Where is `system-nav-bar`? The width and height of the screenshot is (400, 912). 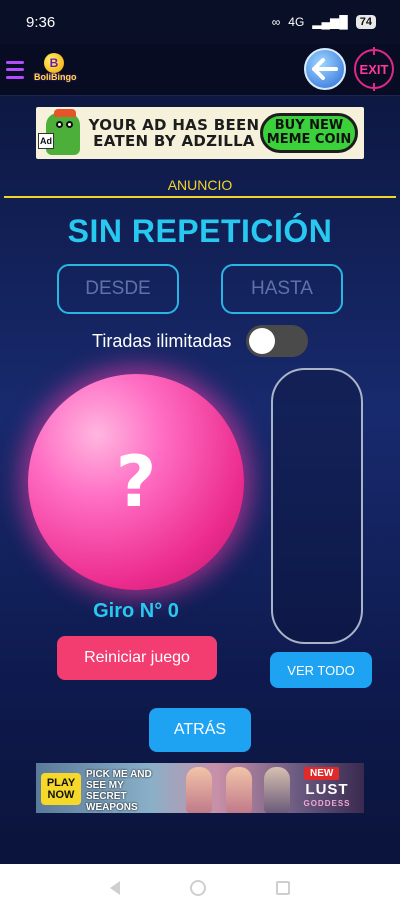
system-nav-bar is located at coordinates (200, 888).